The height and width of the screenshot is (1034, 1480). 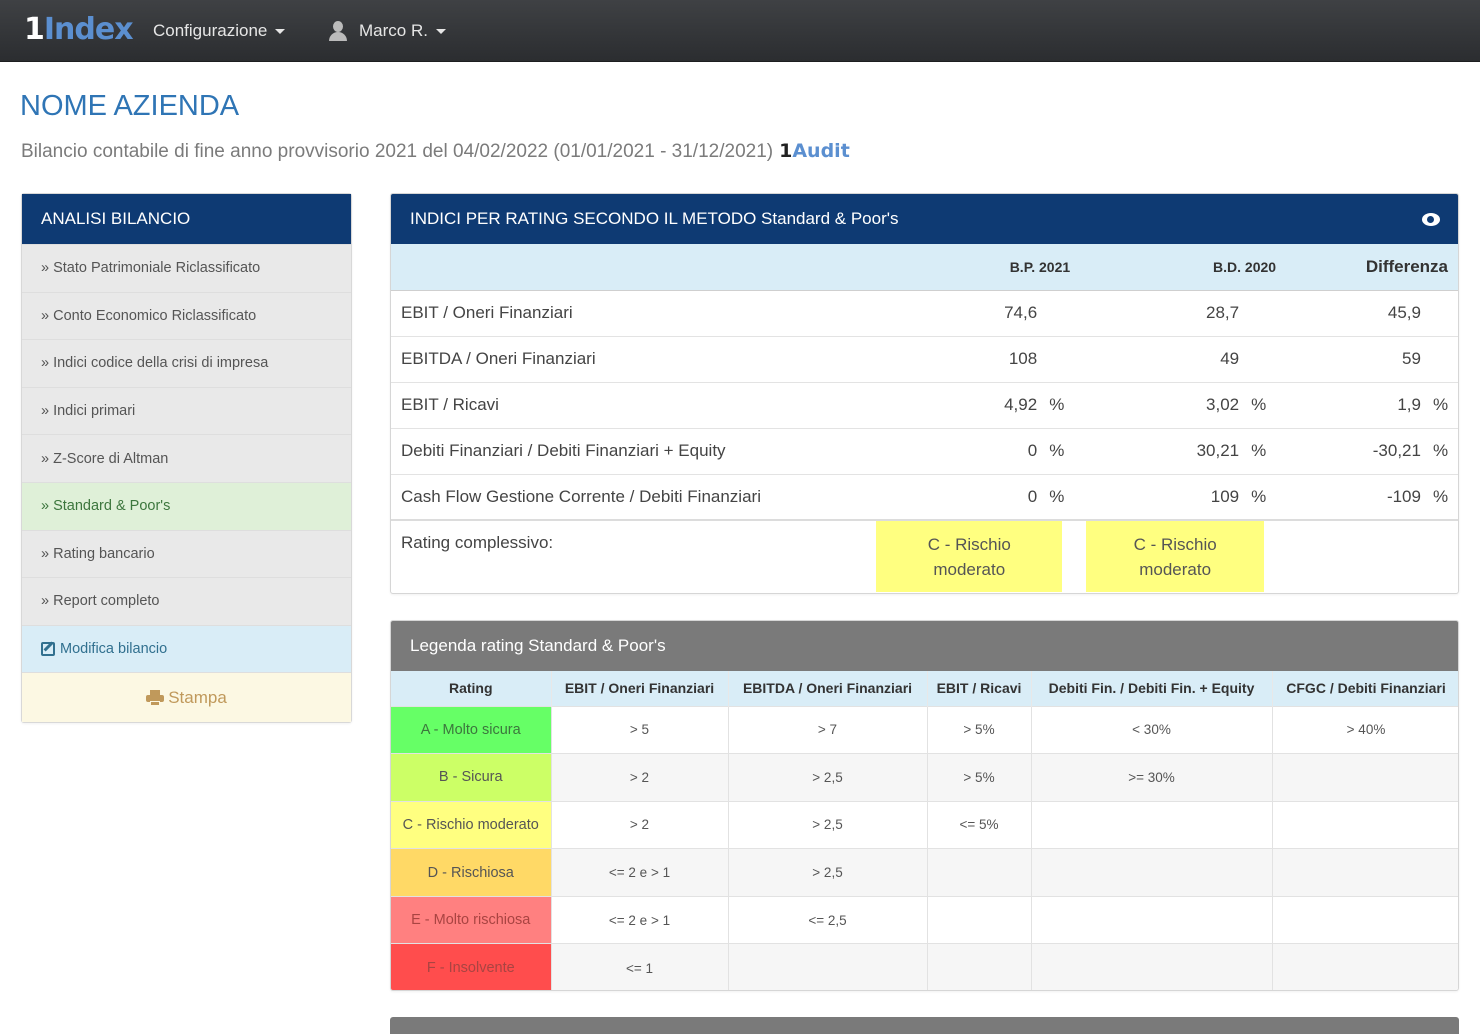 What do you see at coordinates (1354, 450) in the screenshot?
I see `ratio-value-diff: -30,21` at bounding box center [1354, 450].